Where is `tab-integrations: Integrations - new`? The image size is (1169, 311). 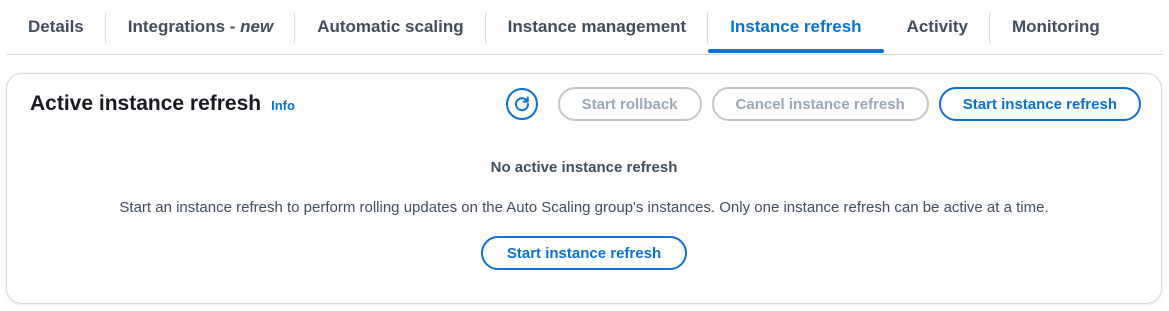
tab-integrations: Integrations - new is located at coordinates (201, 27).